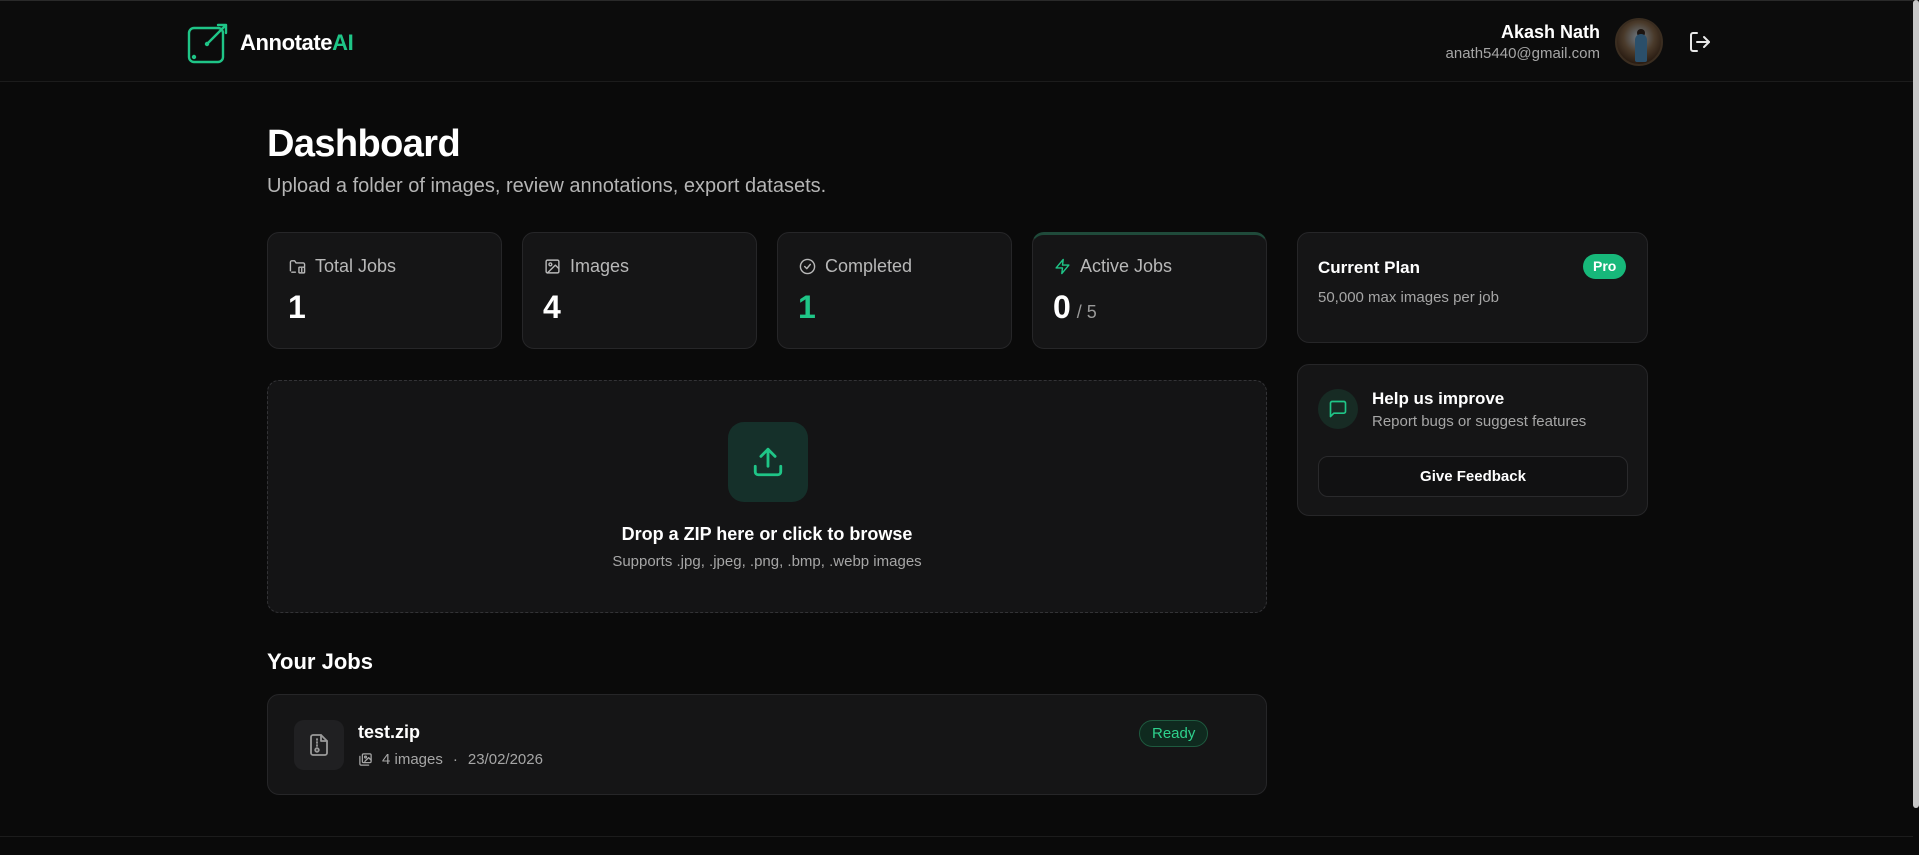 The image size is (1919, 855). Describe the element at coordinates (639, 290) in the screenshot. I see `stat-card-images: Images 4` at that location.